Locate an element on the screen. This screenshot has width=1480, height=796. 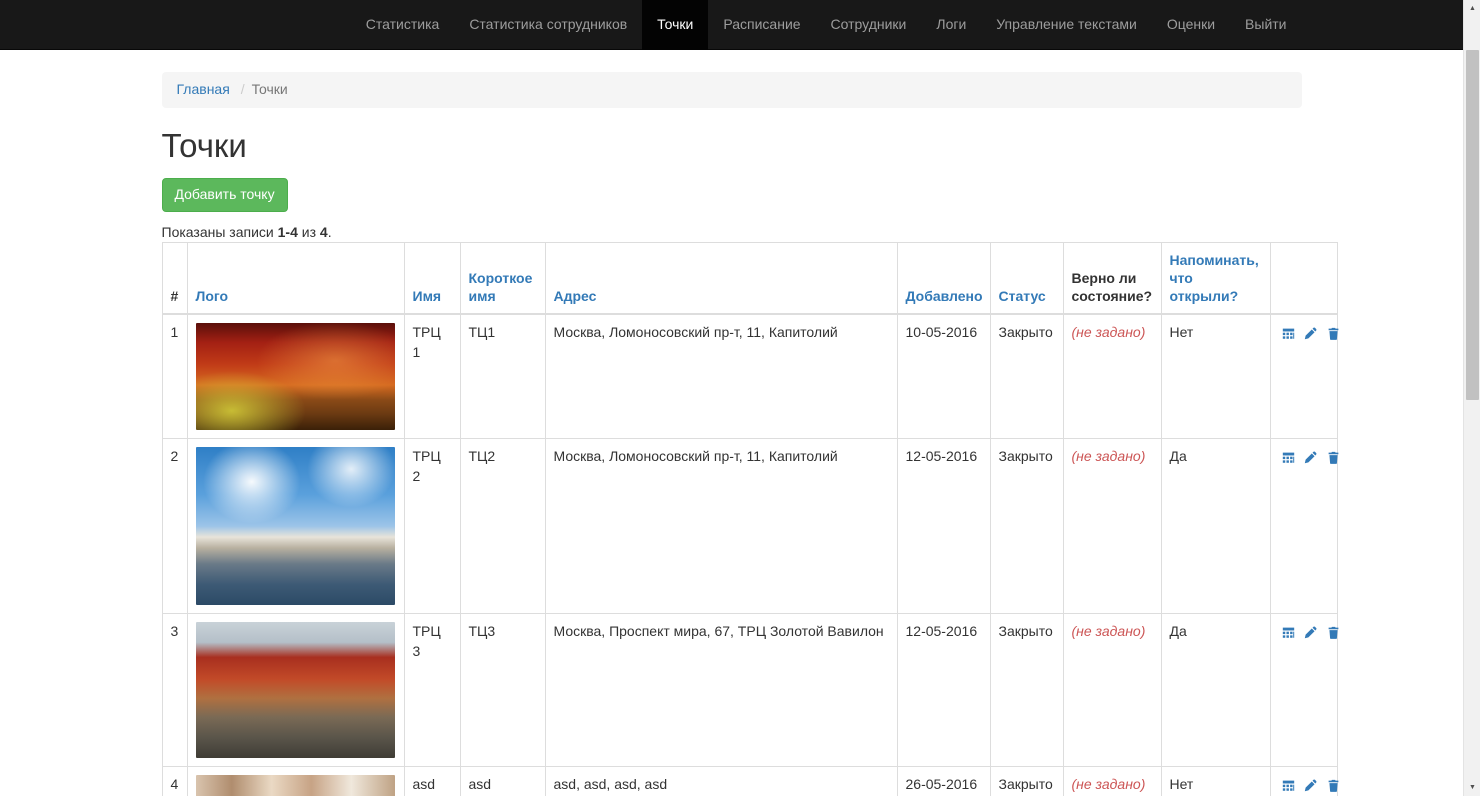
nav-item-points: Точки is located at coordinates (675, 25).